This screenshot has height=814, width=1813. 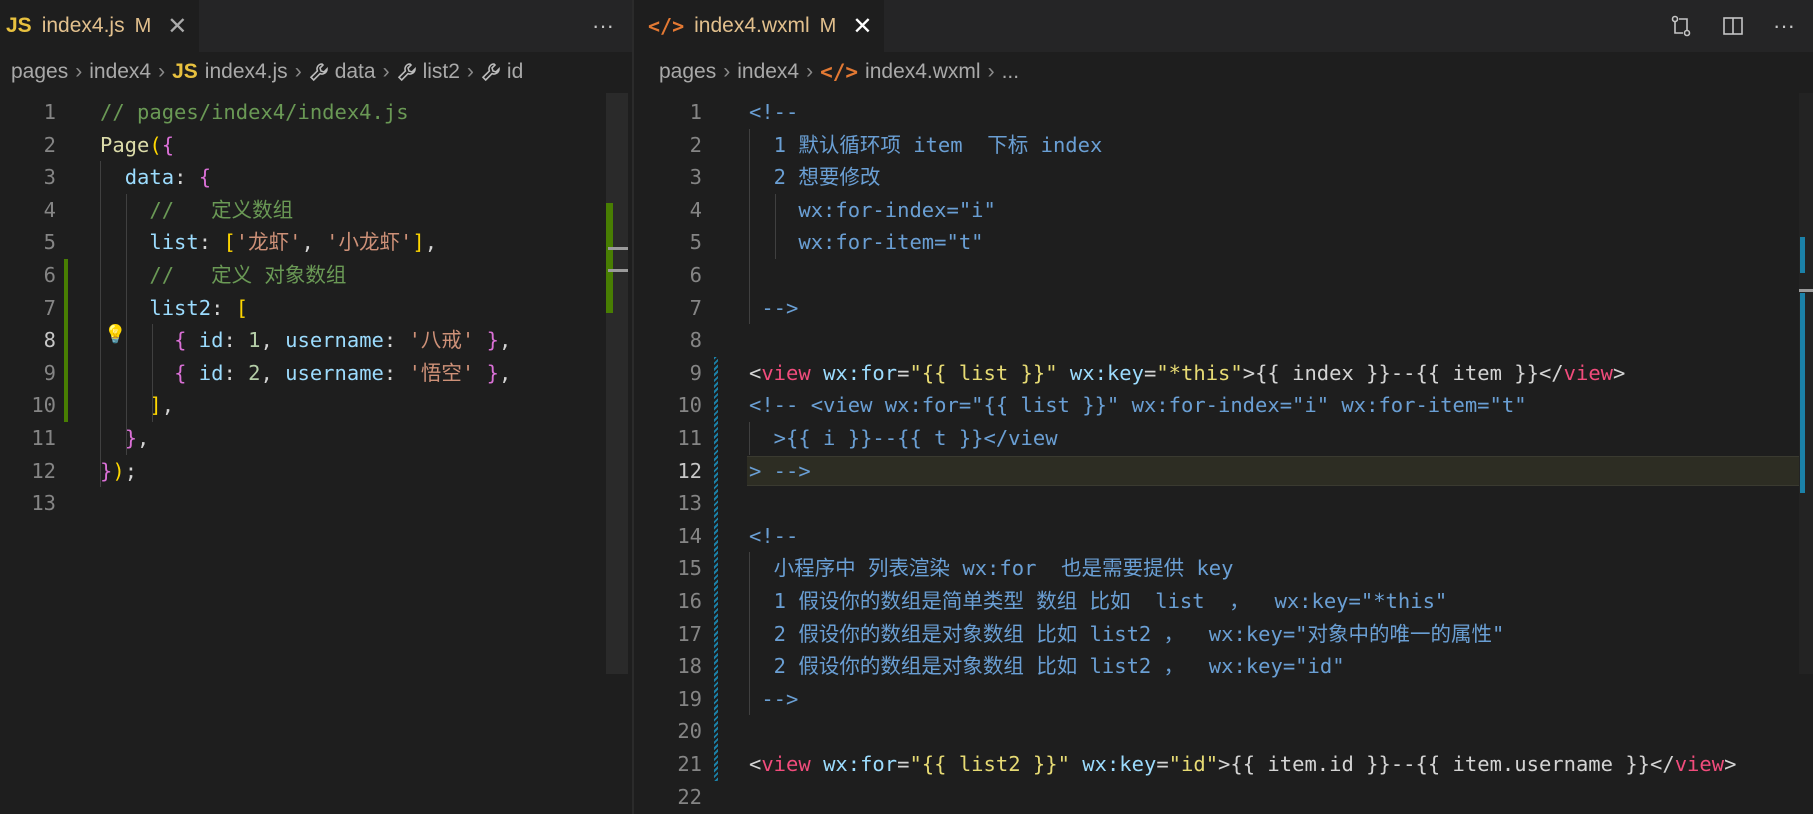 I want to click on code-line: 10 ],, so click(x=316, y=405).